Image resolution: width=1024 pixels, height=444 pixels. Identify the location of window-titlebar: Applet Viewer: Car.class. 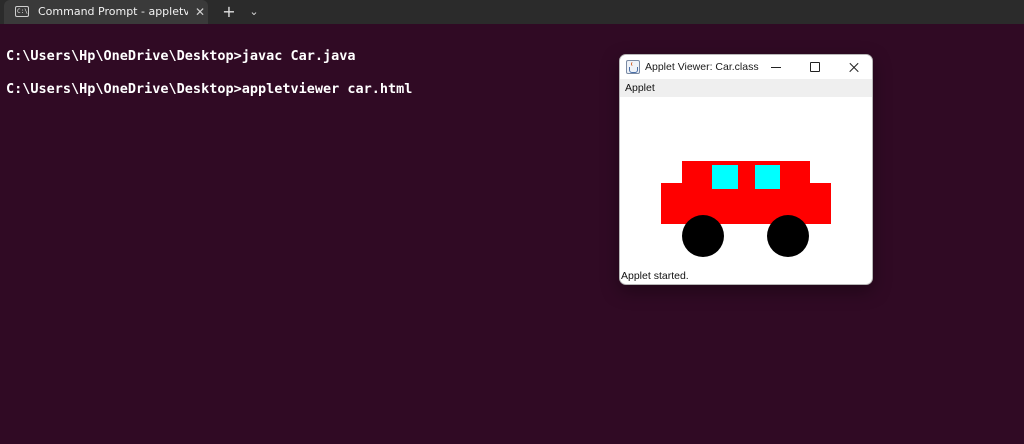
(746, 67).